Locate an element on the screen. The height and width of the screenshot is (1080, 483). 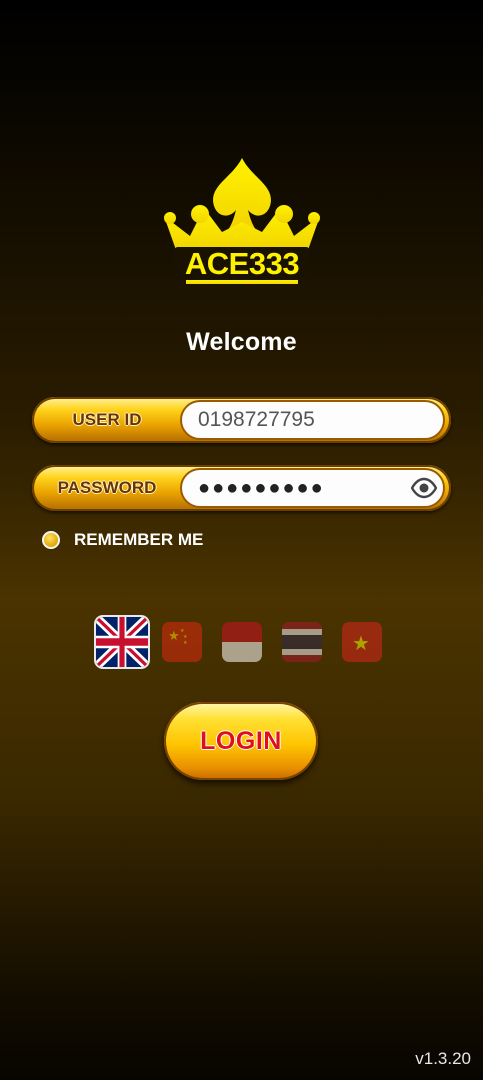
language-selector: ★ ★ ★ ★ ★ is located at coordinates (241, 642).